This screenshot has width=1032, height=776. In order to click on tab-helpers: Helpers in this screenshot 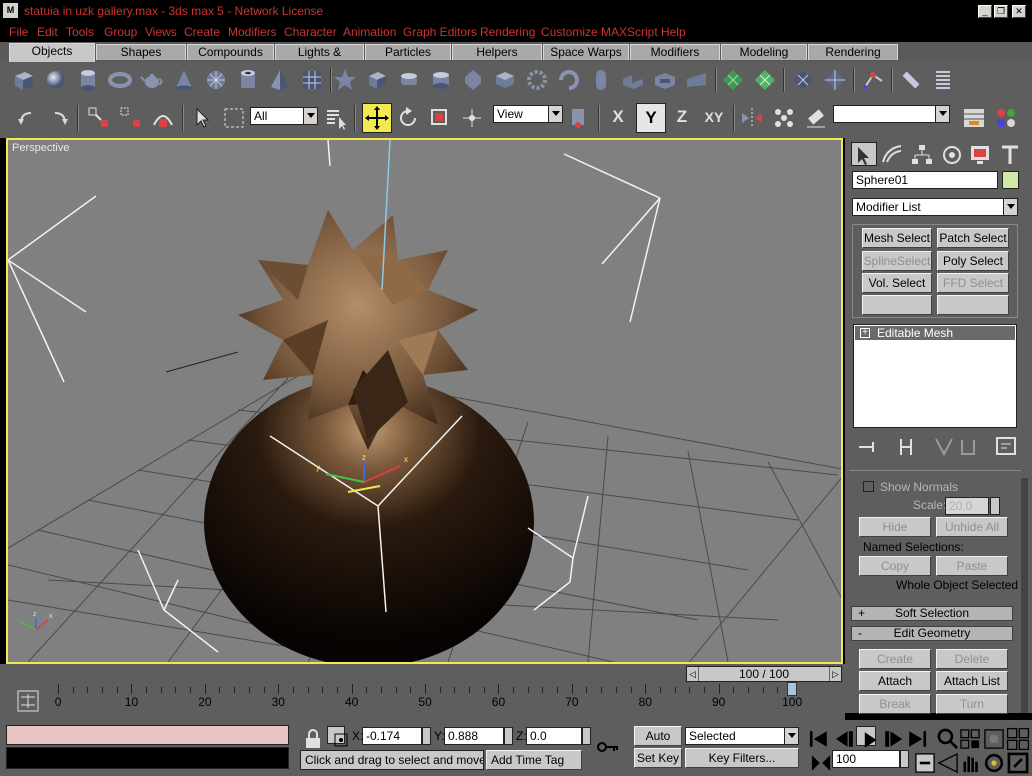, I will do `click(497, 52)`.